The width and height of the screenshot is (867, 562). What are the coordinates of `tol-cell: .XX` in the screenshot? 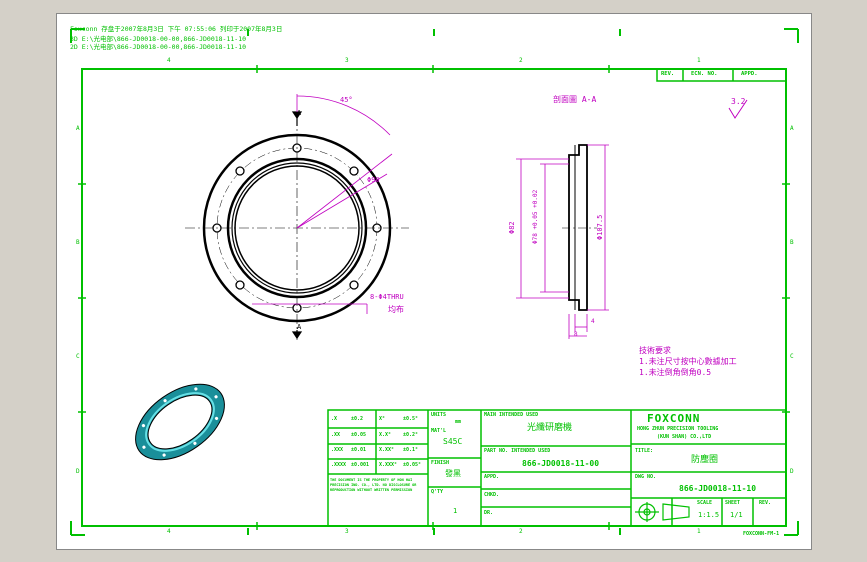 It's located at (336, 435).